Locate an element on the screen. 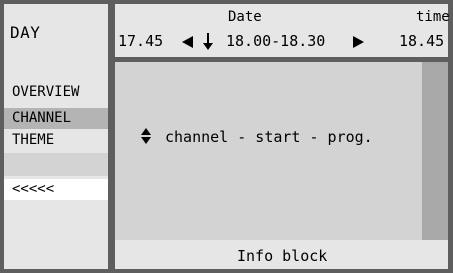  sort-order-label: channel - start - prog. is located at coordinates (269, 137).